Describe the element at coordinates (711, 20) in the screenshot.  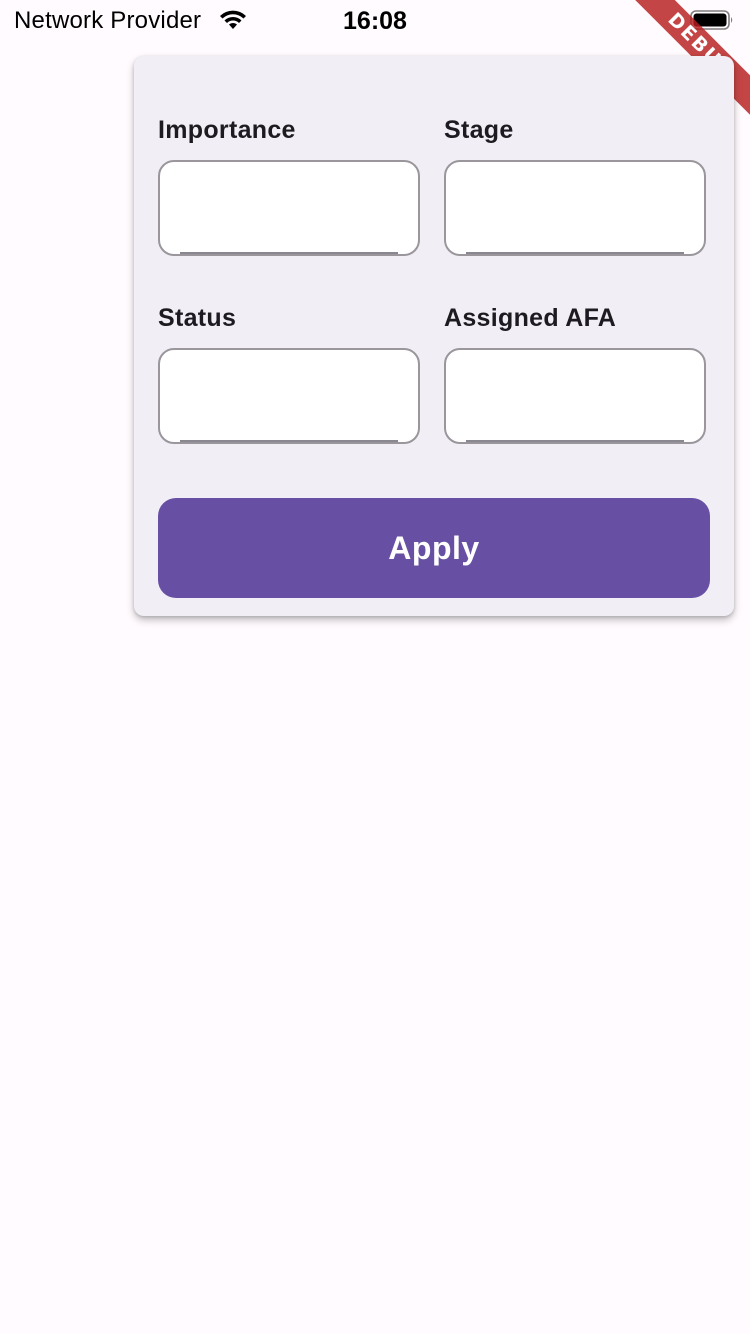
I see `battery-icon` at that location.